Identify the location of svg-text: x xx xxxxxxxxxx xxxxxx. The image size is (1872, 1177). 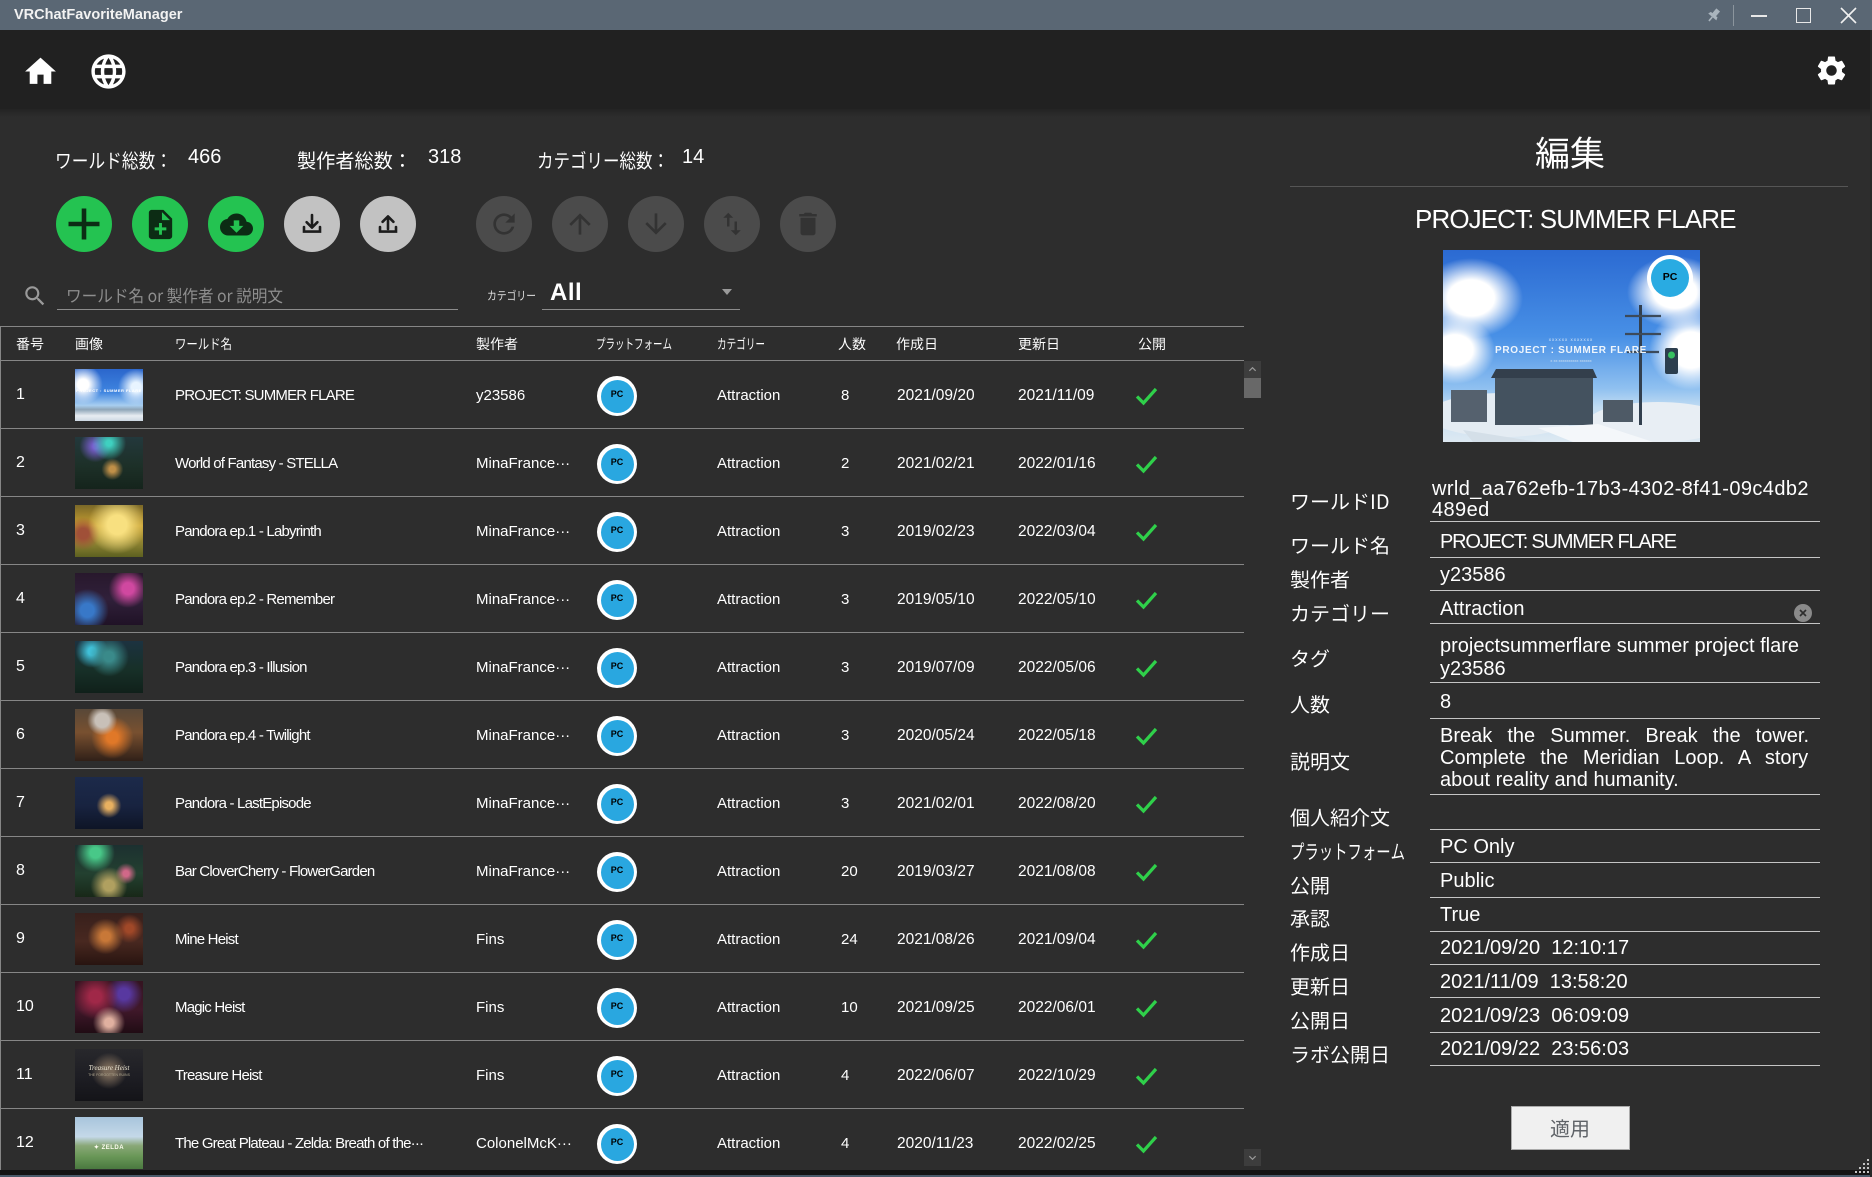
(1570, 360).